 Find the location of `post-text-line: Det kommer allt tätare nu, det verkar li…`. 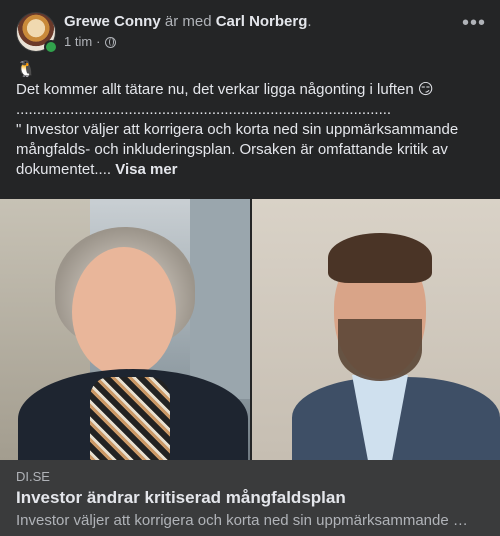

post-text-line: Det kommer allt tätare nu, det verkar li… is located at coordinates (225, 89).